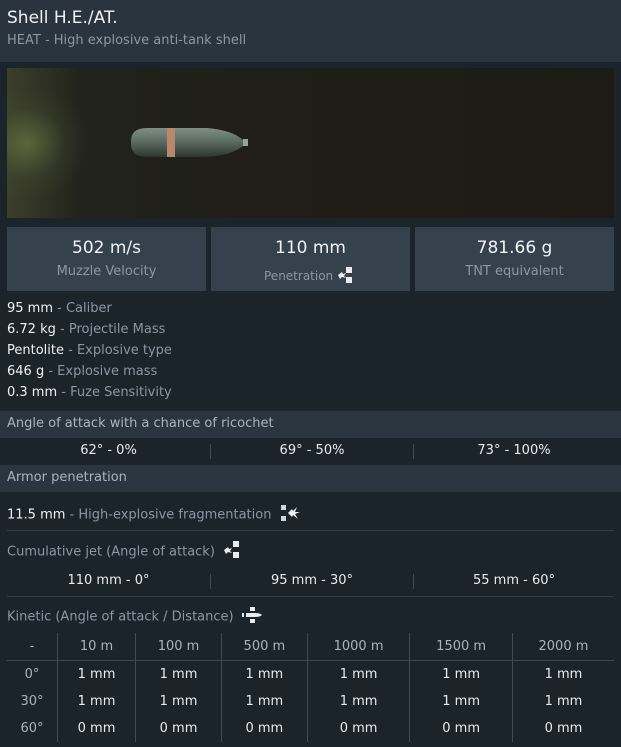 This screenshot has width=621, height=747. What do you see at coordinates (59, 308) in the screenshot?
I see `property-caliber: 95 mm - Caliber` at bounding box center [59, 308].